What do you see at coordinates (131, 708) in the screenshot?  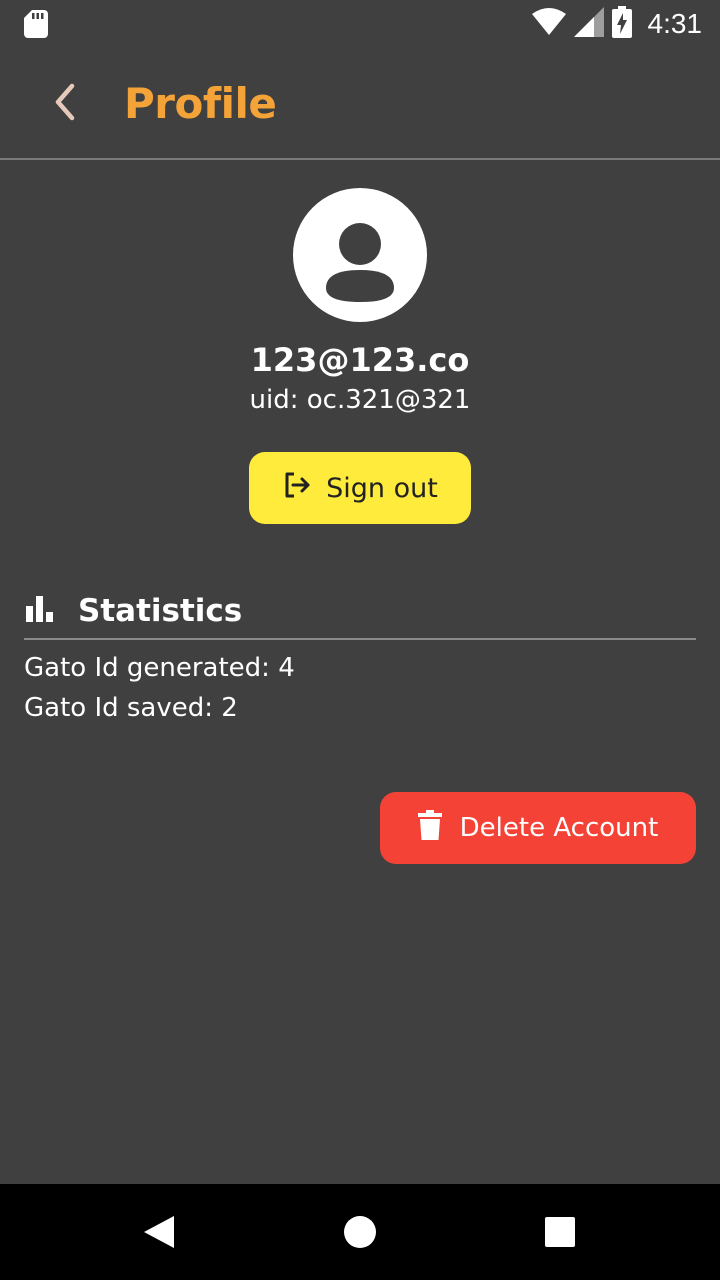 I see `stat-saved: Gato Id saved: 2` at bounding box center [131, 708].